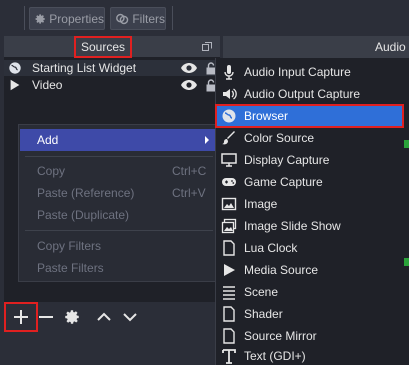 This screenshot has height=365, width=409. Describe the element at coordinates (281, 270) in the screenshot. I see `submenu-item-label: Media Source` at that location.